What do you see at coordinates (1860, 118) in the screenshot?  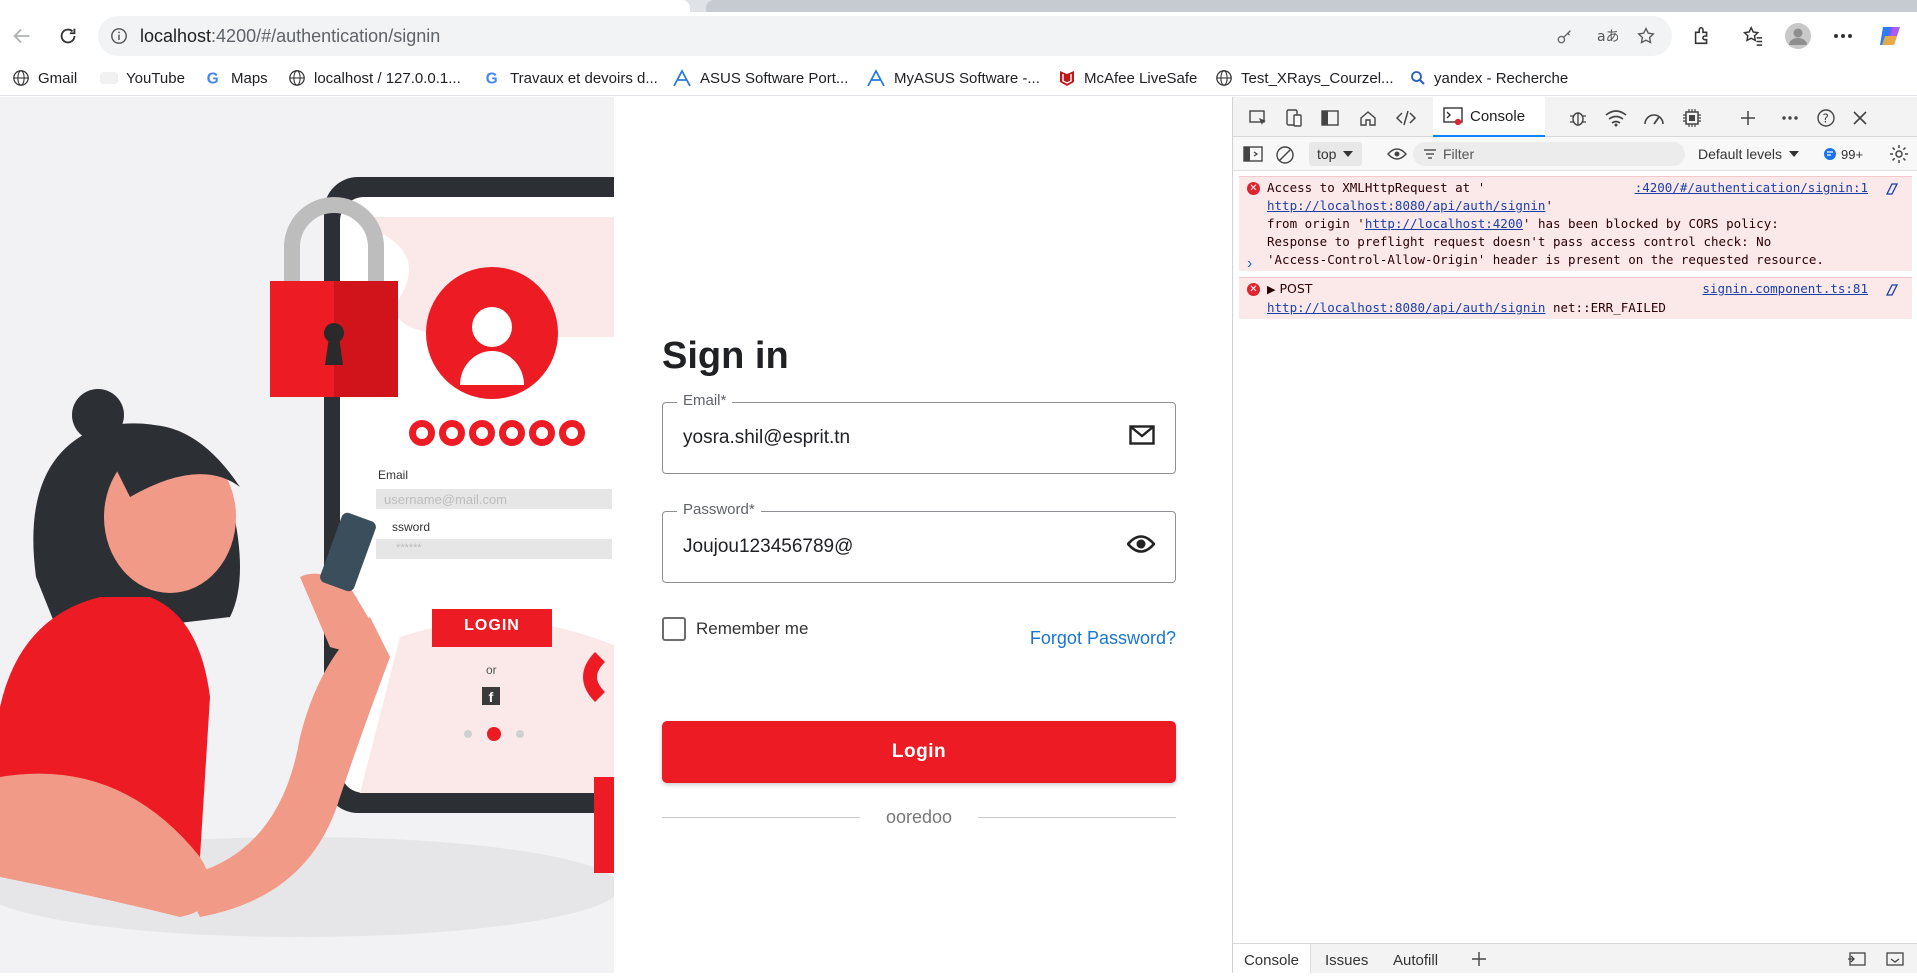 I see `close-icon` at bounding box center [1860, 118].